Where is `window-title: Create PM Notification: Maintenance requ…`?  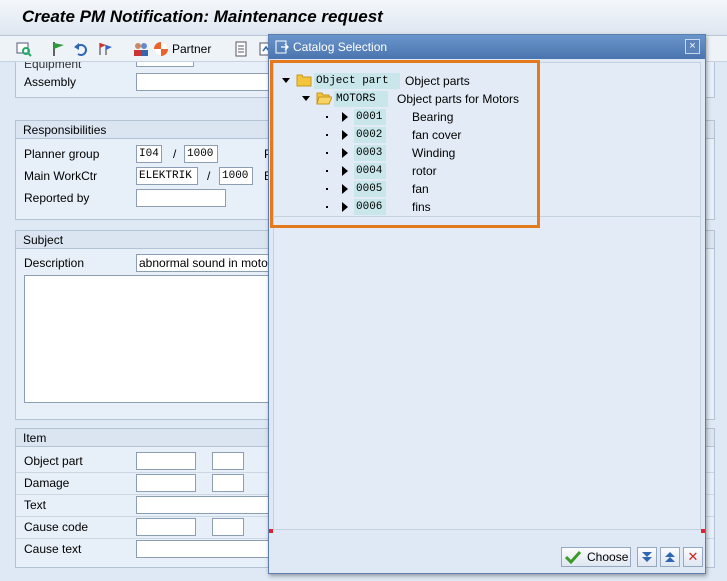 window-title: Create PM Notification: Maintenance requ… is located at coordinates (202, 16).